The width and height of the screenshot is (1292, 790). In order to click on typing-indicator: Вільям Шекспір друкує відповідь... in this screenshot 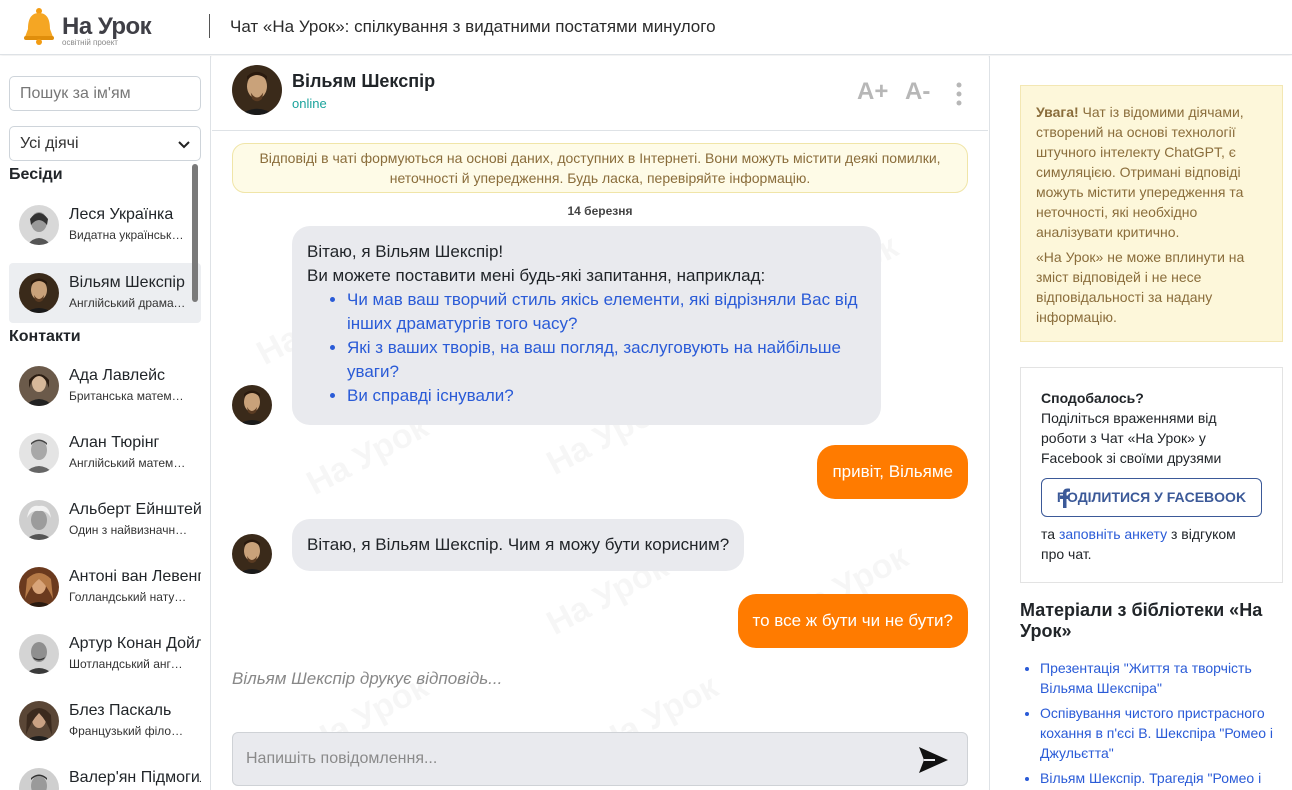, I will do `click(367, 678)`.